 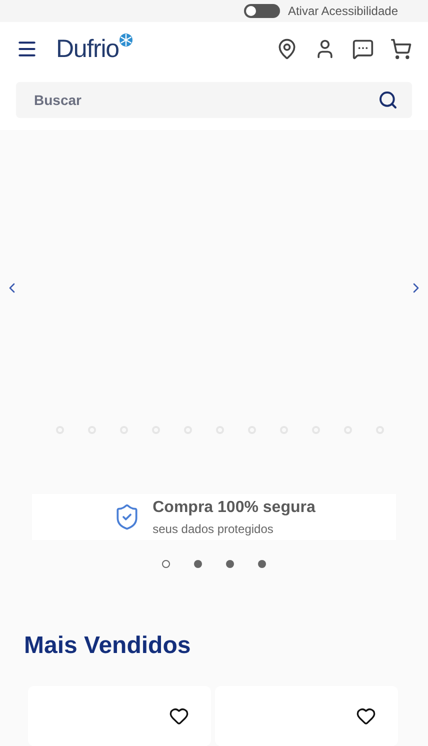 What do you see at coordinates (388, 100) in the screenshot?
I see `search-icon` at bounding box center [388, 100].